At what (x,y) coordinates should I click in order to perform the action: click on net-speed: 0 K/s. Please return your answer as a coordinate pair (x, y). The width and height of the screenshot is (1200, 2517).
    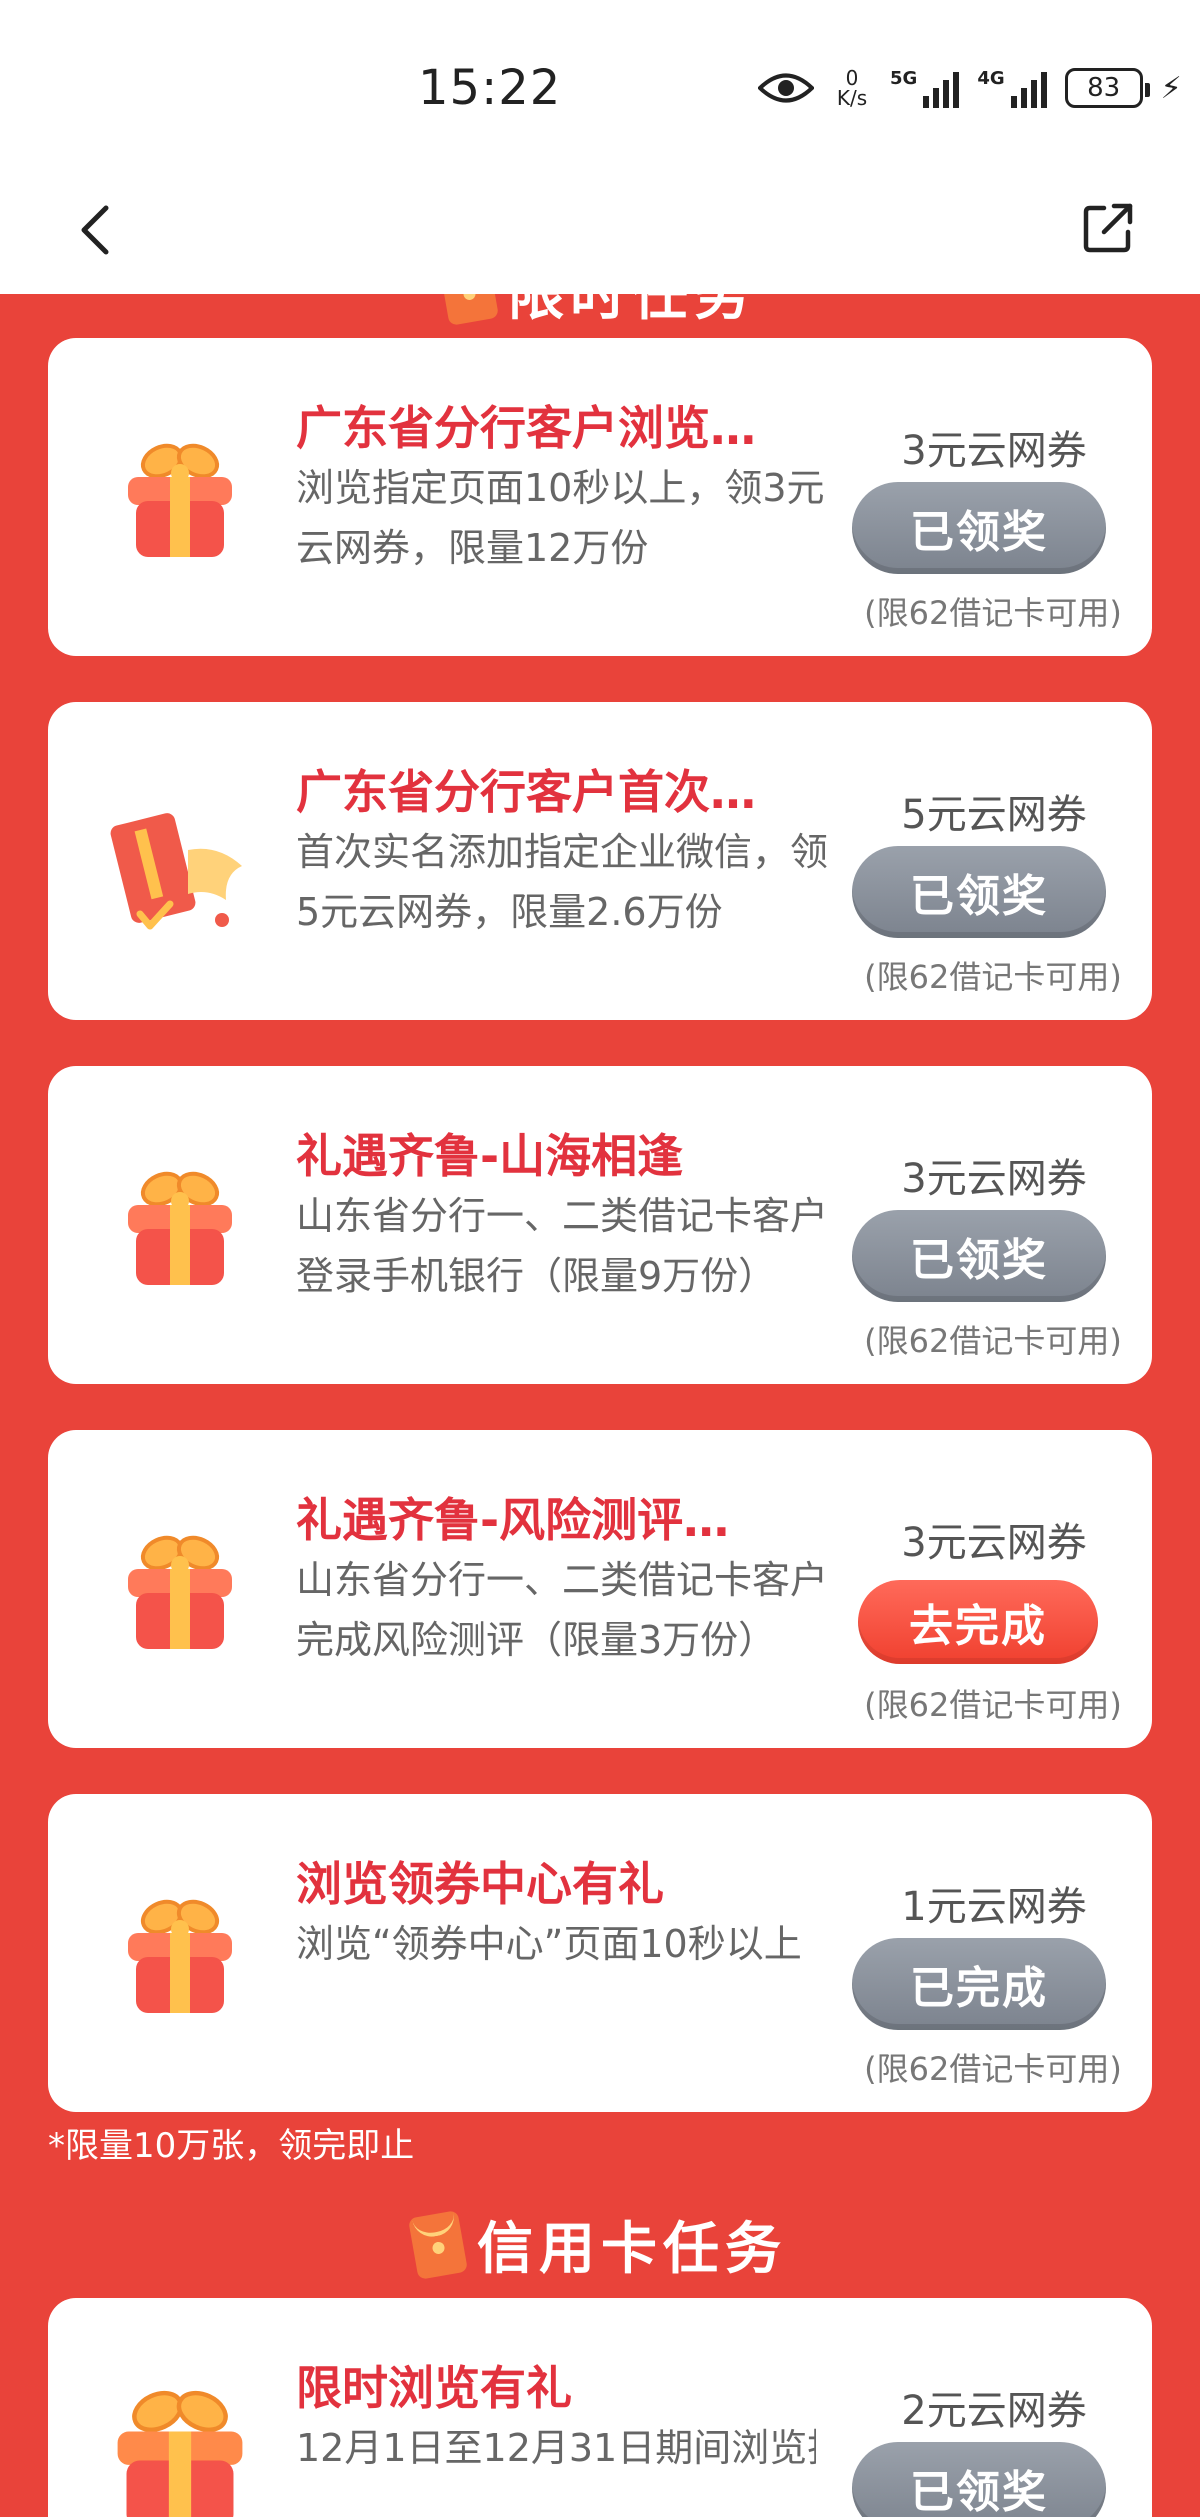
    Looking at the image, I should click on (852, 88).